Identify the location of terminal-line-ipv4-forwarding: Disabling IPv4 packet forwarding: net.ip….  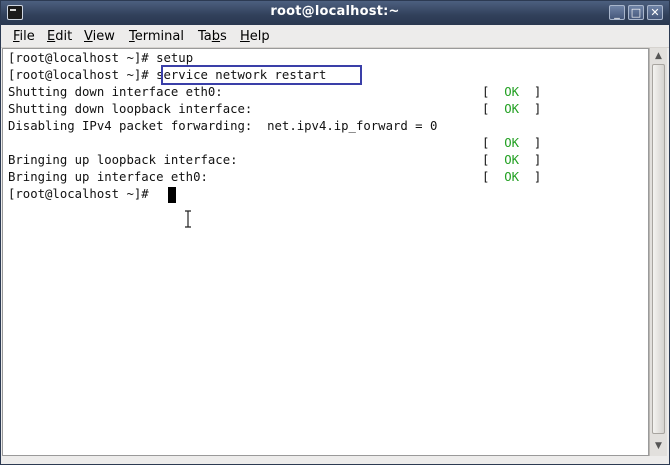
(223, 126).